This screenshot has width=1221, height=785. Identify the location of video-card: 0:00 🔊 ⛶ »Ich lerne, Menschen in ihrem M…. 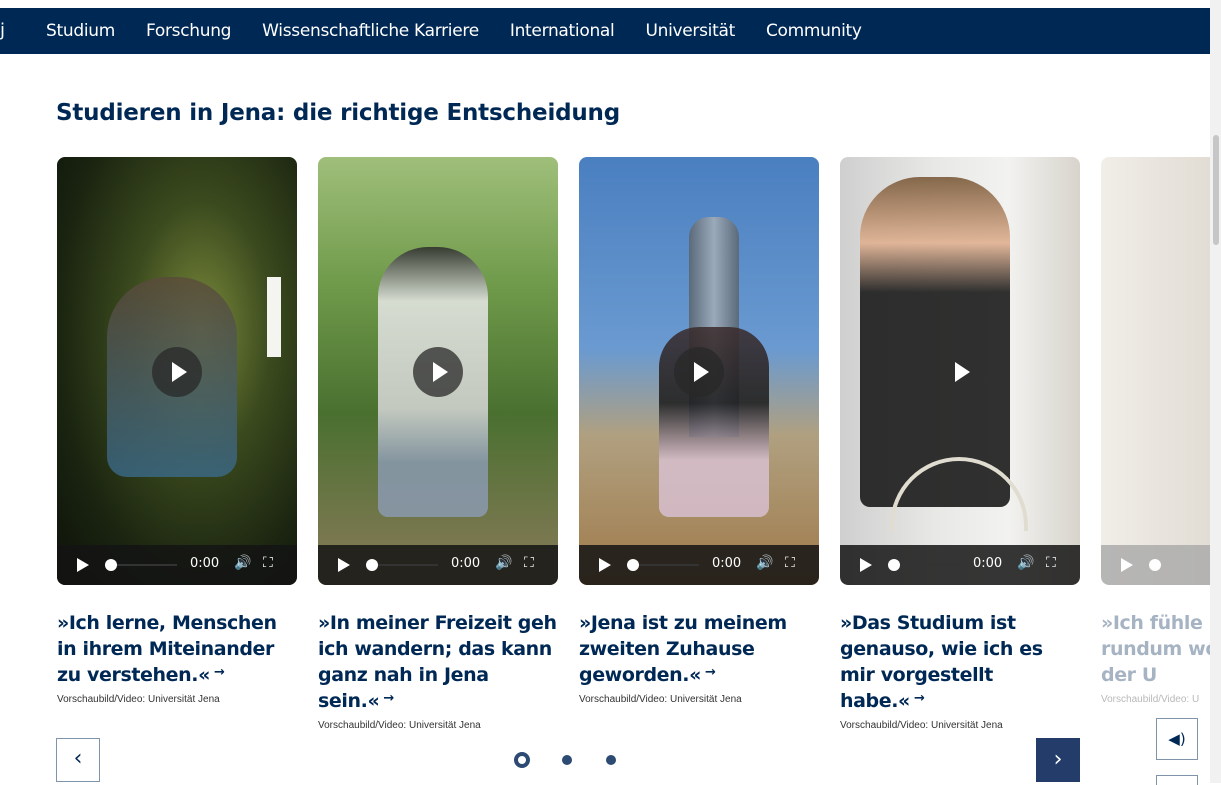
(177, 431).